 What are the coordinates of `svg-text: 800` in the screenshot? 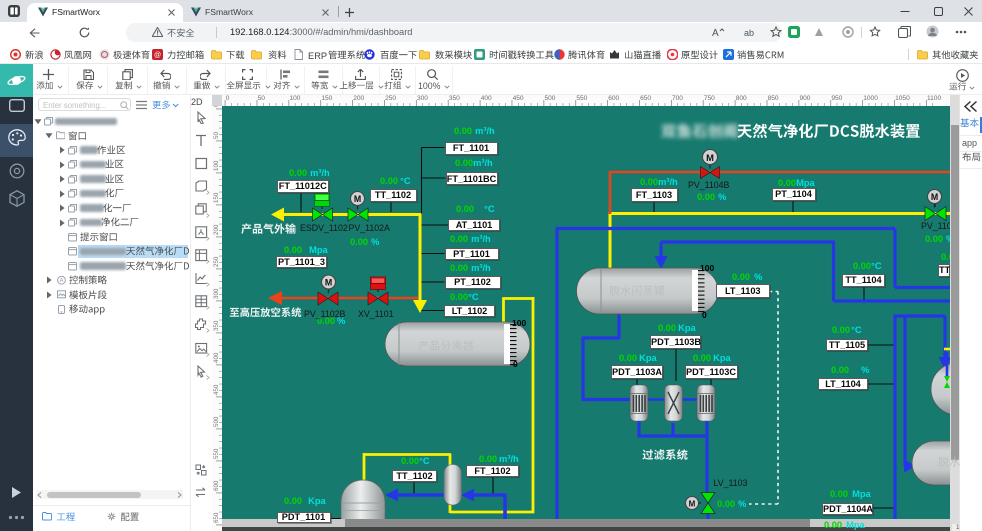 It's located at (741, 98).